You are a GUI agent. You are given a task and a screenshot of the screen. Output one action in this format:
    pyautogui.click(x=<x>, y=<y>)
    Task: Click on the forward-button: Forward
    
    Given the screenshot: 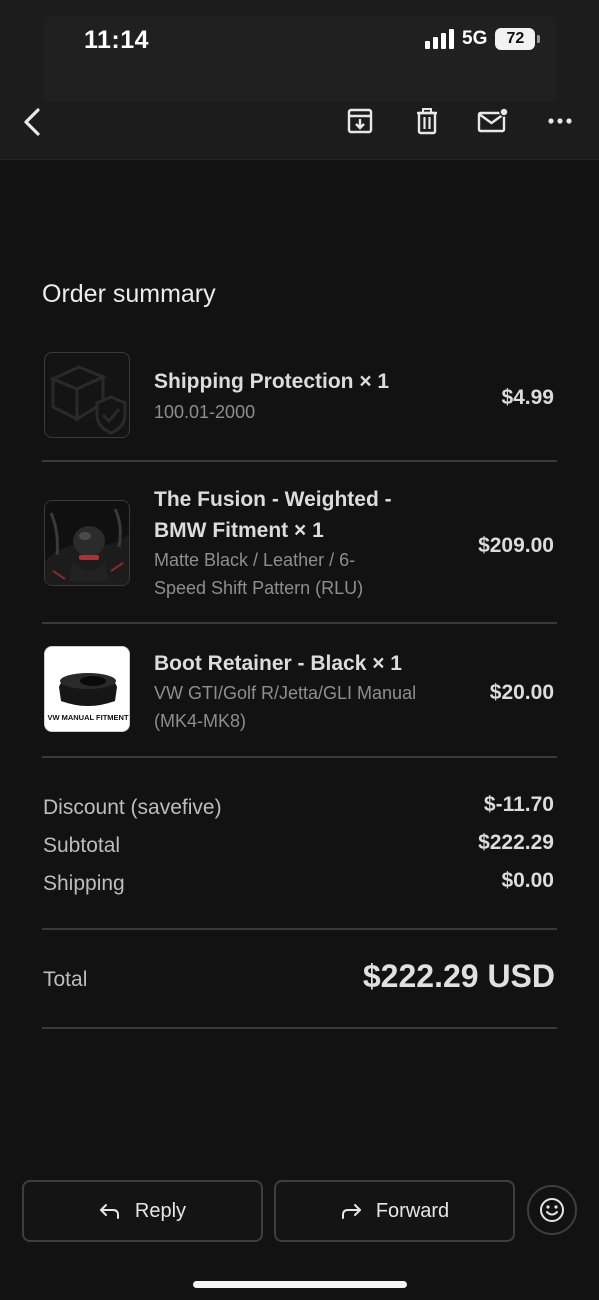 What is the action you would take?
    pyautogui.click(x=394, y=1211)
    